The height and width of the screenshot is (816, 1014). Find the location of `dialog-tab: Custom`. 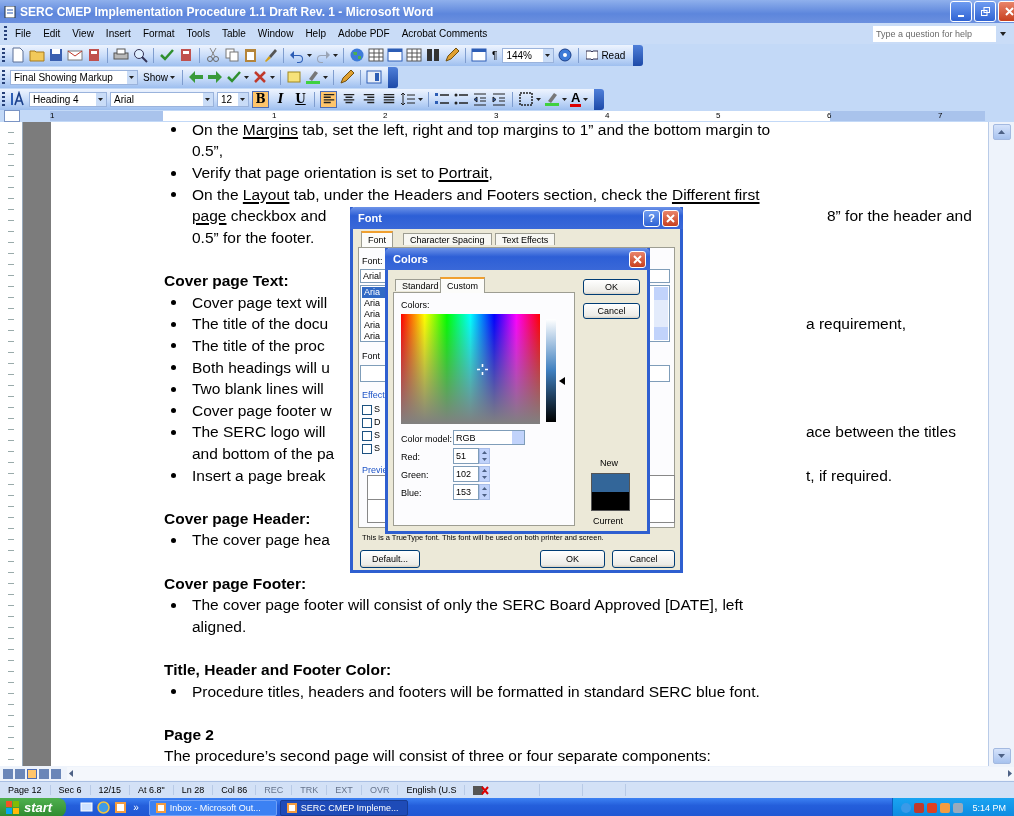

dialog-tab: Custom is located at coordinates (462, 285).